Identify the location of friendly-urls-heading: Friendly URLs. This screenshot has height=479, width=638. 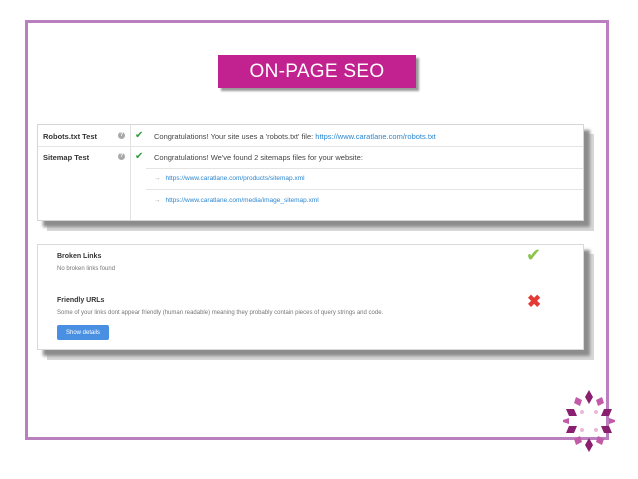
(81, 300).